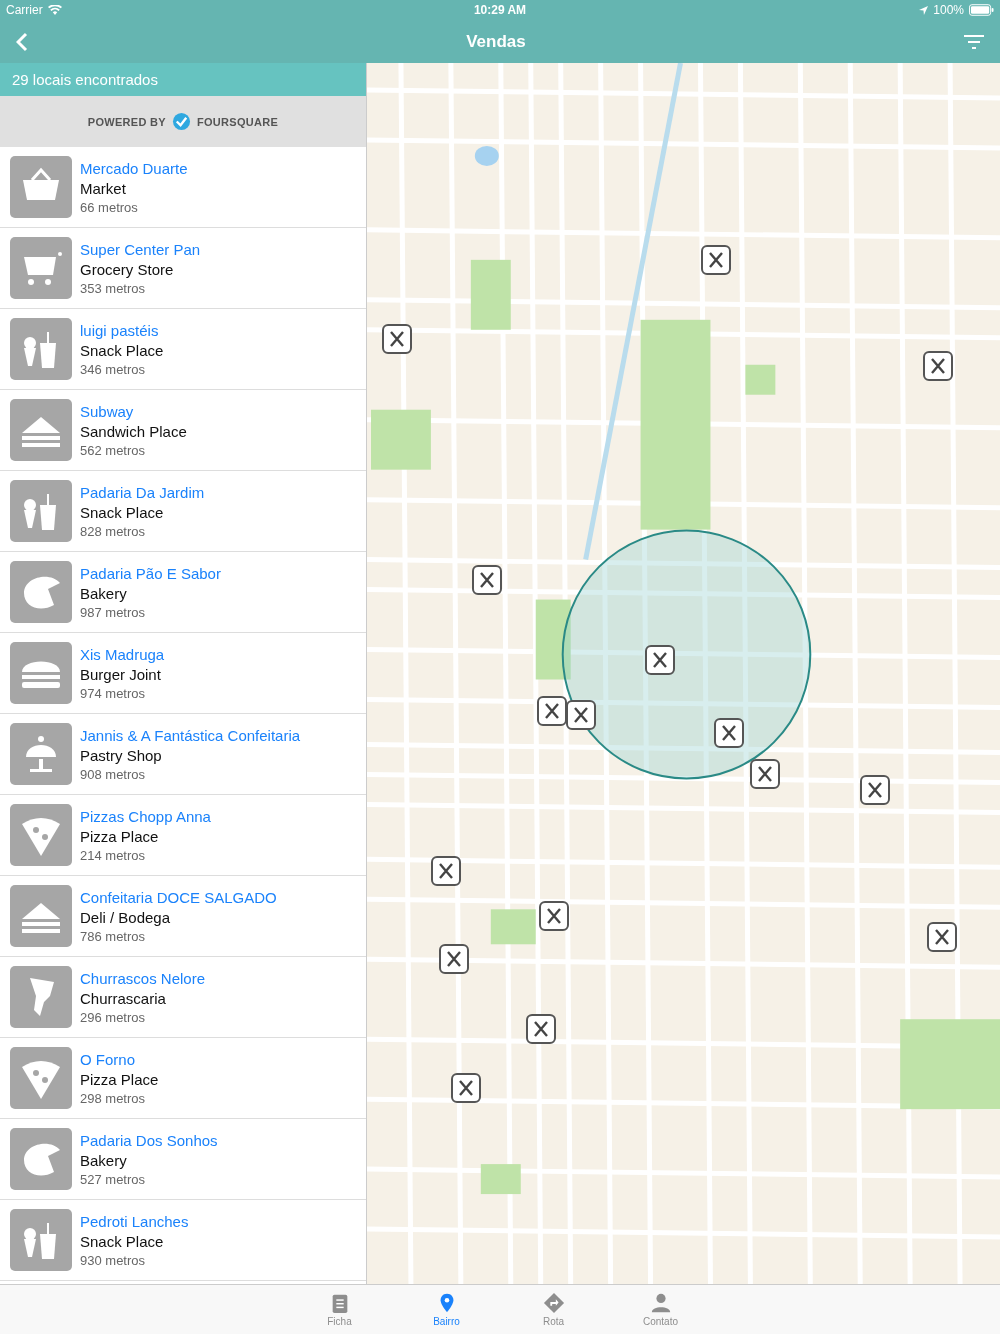 The width and height of the screenshot is (1000, 1334). Describe the element at coordinates (119, 1059) in the screenshot. I see `place-name: O Forno` at that location.